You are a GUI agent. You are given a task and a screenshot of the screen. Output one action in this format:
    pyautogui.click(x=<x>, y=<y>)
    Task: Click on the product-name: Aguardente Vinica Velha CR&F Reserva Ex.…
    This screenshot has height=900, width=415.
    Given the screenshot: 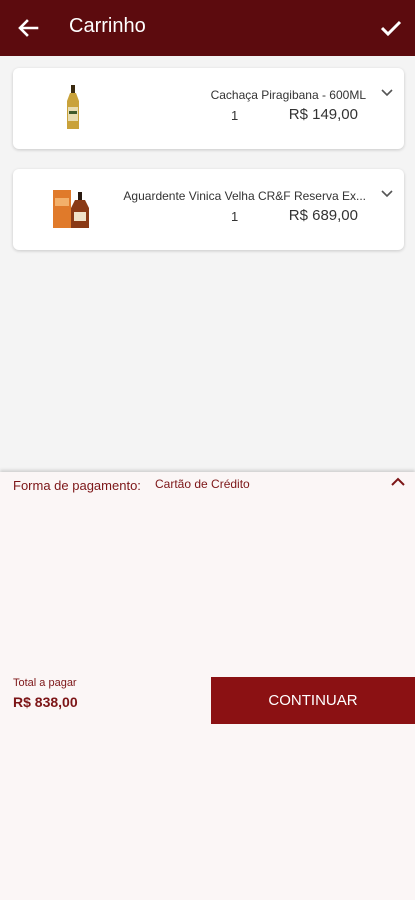 What is the action you would take?
    pyautogui.click(x=244, y=196)
    